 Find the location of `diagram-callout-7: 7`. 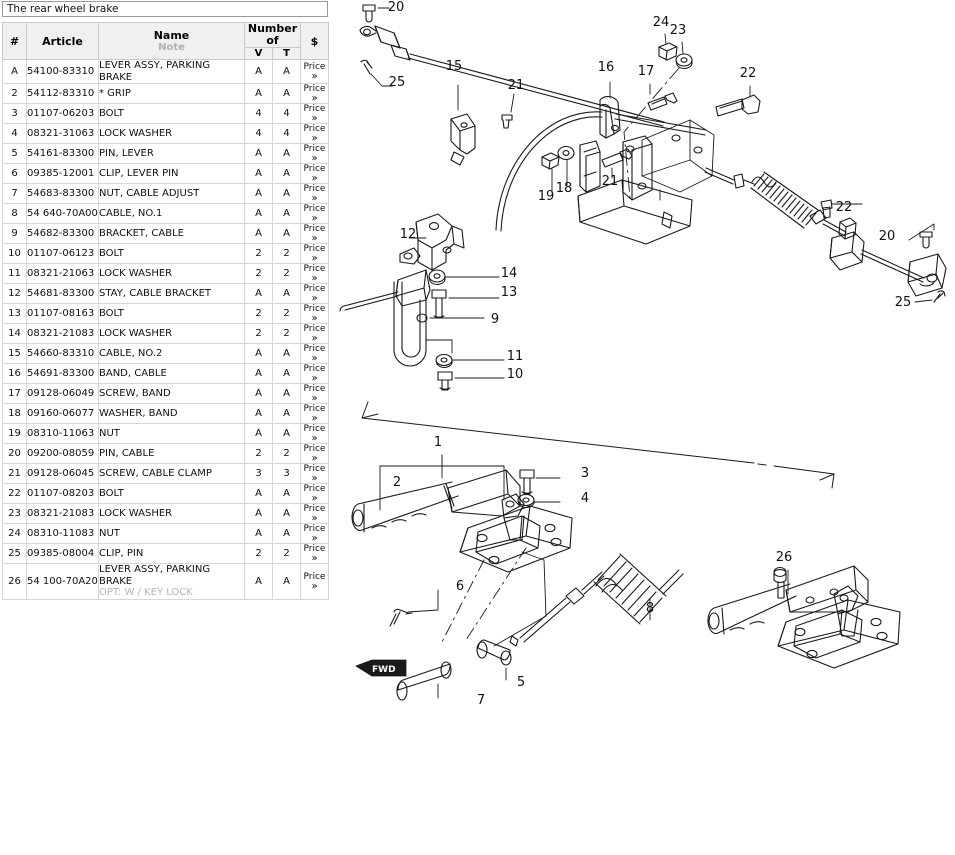

diagram-callout-7: 7 is located at coordinates (481, 700).